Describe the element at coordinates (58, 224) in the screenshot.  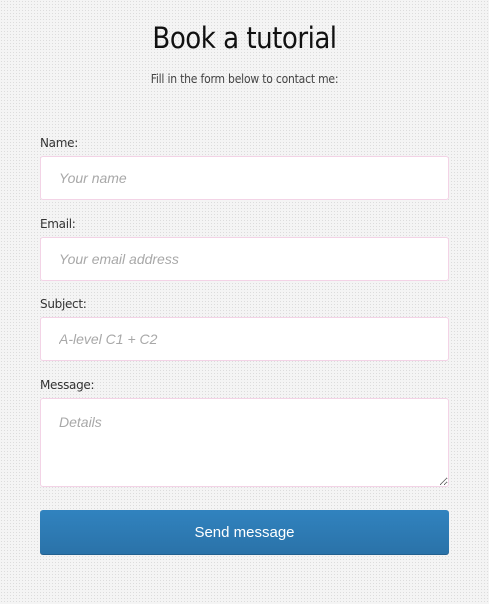
I see `email-label: Email:` at that location.